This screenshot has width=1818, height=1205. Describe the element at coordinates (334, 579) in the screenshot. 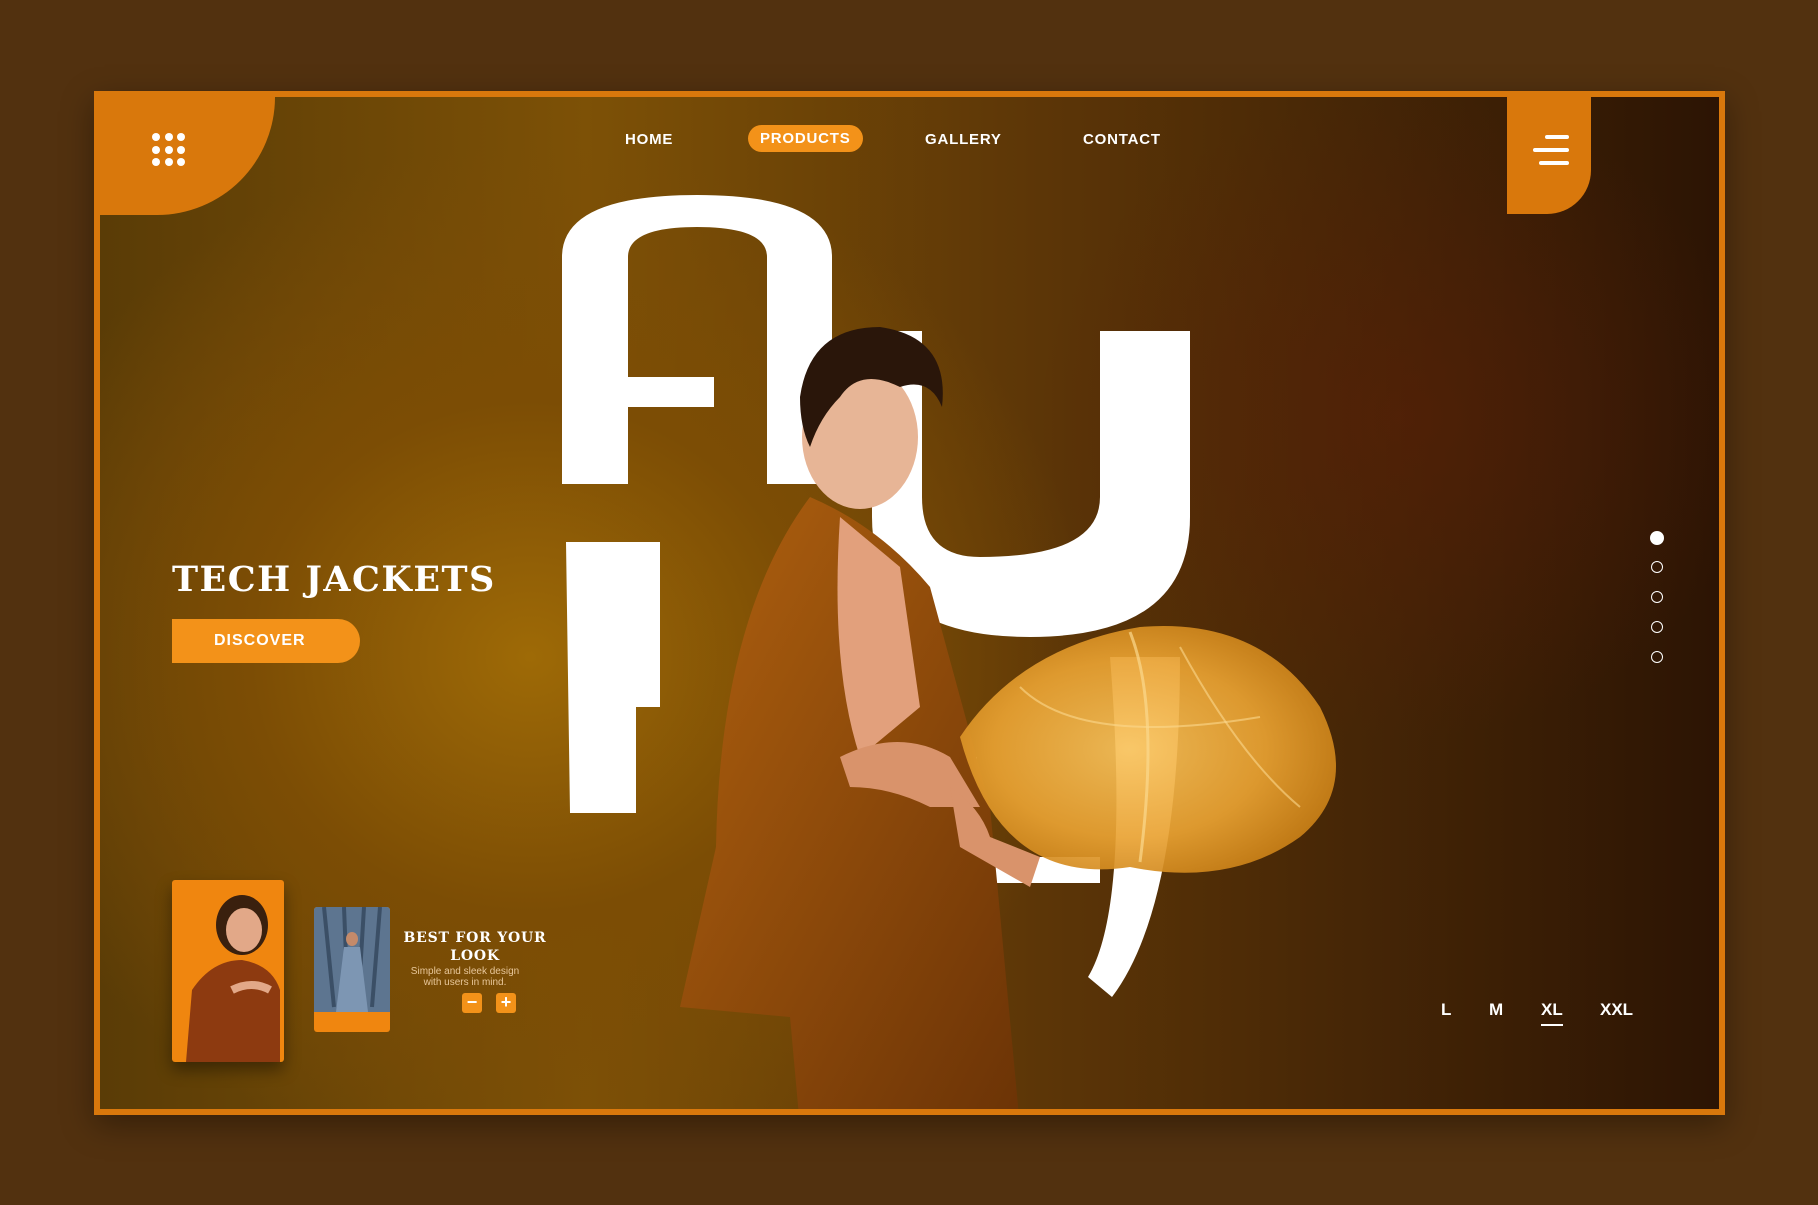

I see `hero-title: TECH JACKETS` at that location.